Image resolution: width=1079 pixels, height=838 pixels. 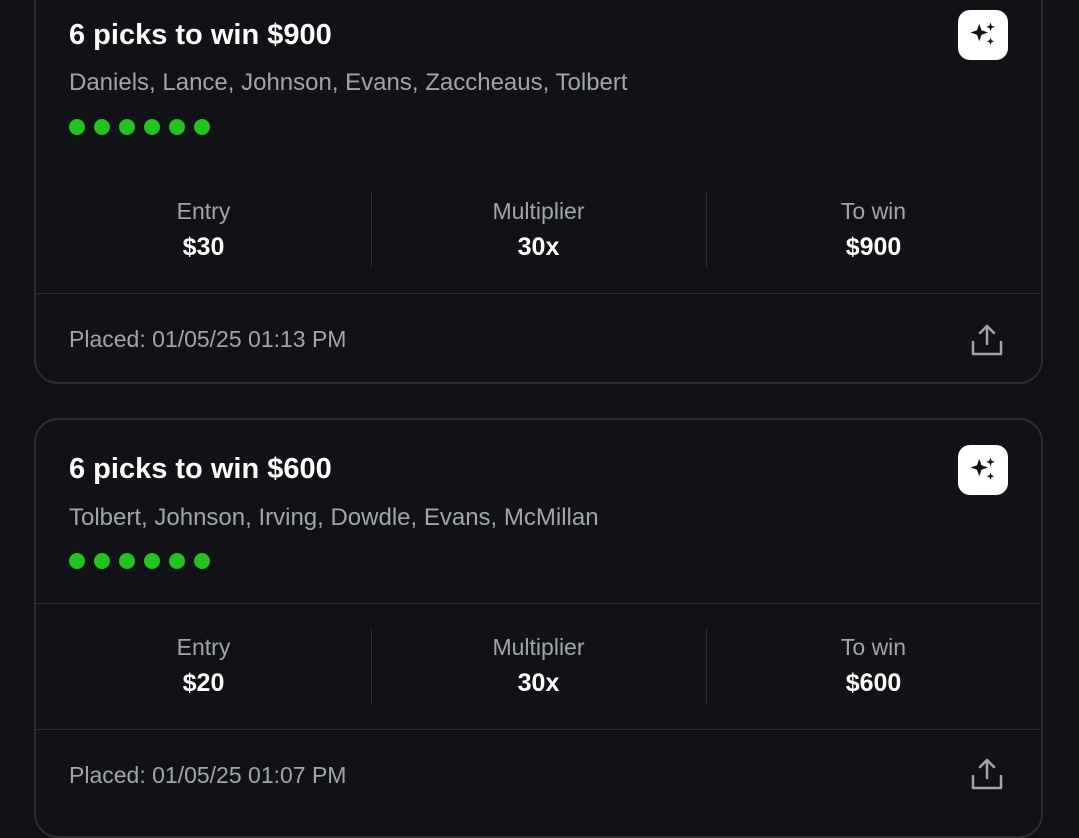 What do you see at coordinates (200, 35) in the screenshot?
I see `entry-title: 6 picks to win $900` at bounding box center [200, 35].